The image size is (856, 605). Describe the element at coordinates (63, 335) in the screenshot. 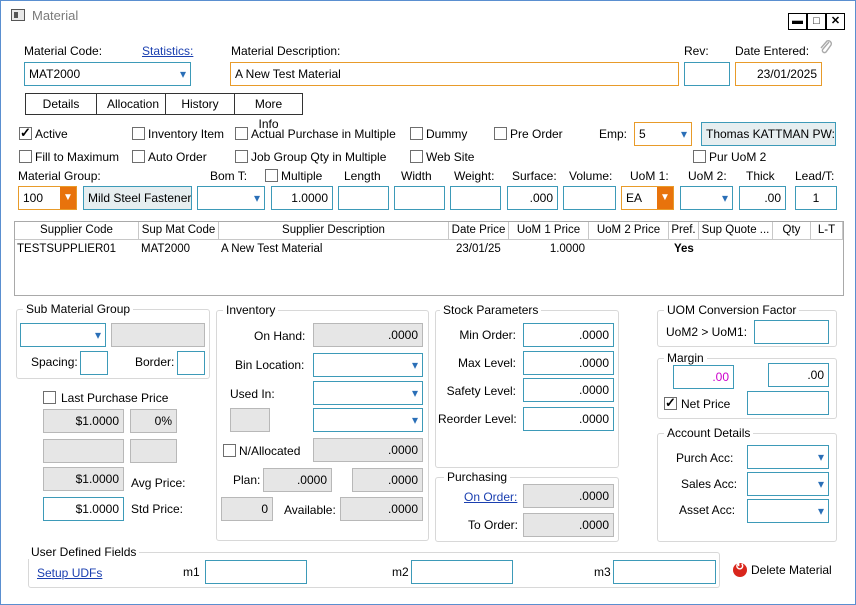

I see `sub-material-combo` at that location.